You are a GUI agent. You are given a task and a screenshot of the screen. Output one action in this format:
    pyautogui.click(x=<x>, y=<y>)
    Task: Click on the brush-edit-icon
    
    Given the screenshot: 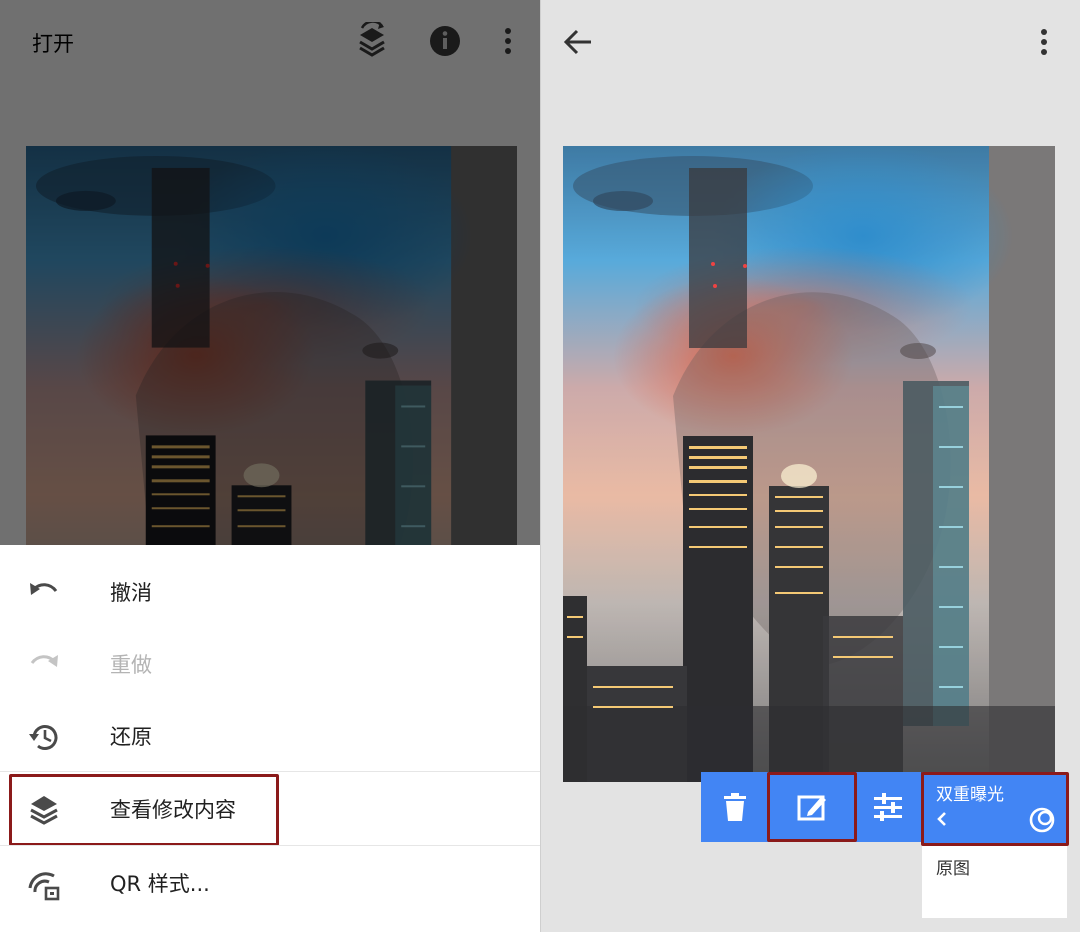 What is the action you would take?
    pyautogui.click(x=811, y=808)
    